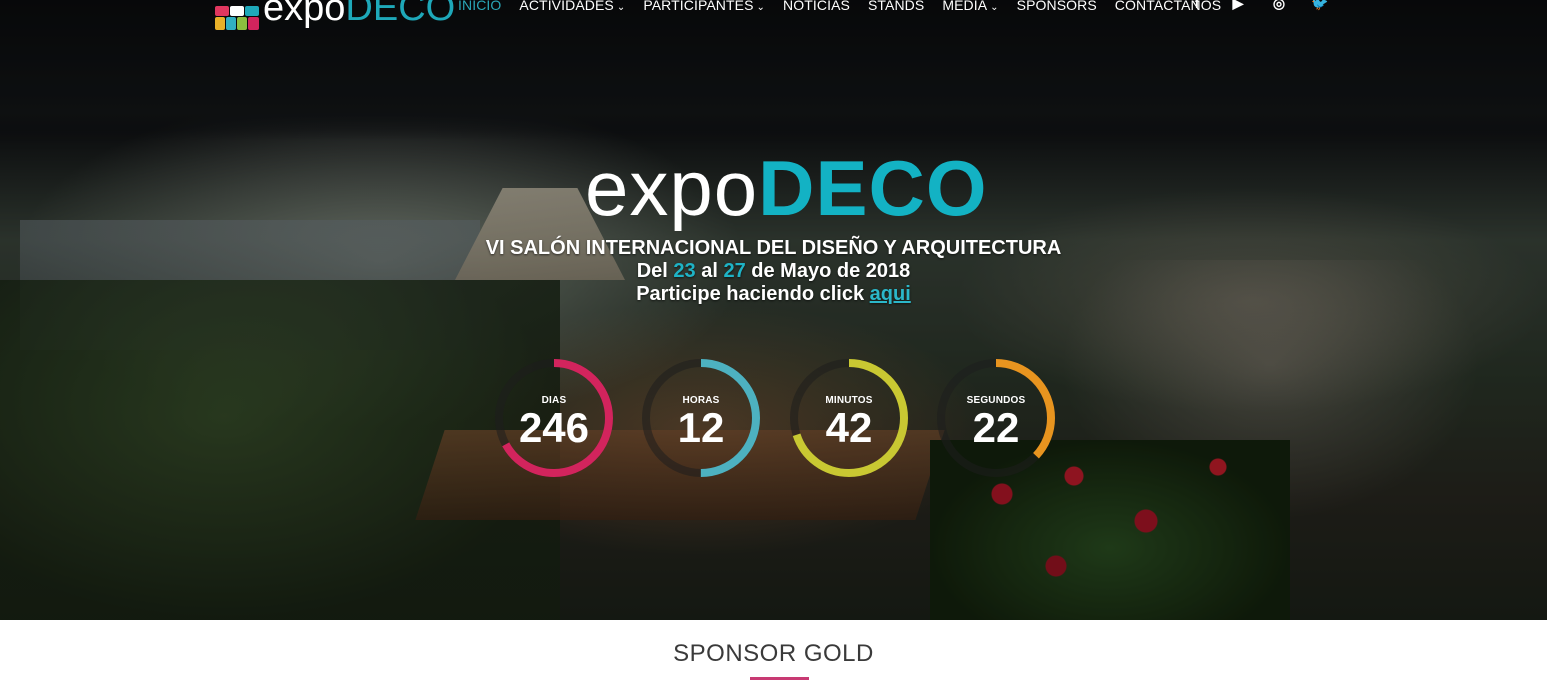 This screenshot has height=694, width=1547. I want to click on nav-item-sponsors: SPONSORS, so click(1057, 6).